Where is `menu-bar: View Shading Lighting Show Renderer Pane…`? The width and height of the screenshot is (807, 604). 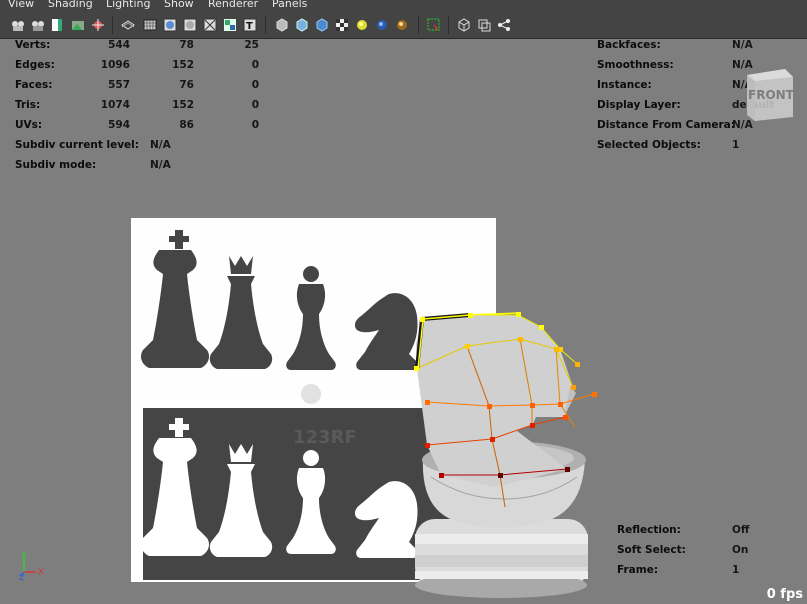 menu-bar: View Shading Lighting Show Renderer Pane… is located at coordinates (403, 6).